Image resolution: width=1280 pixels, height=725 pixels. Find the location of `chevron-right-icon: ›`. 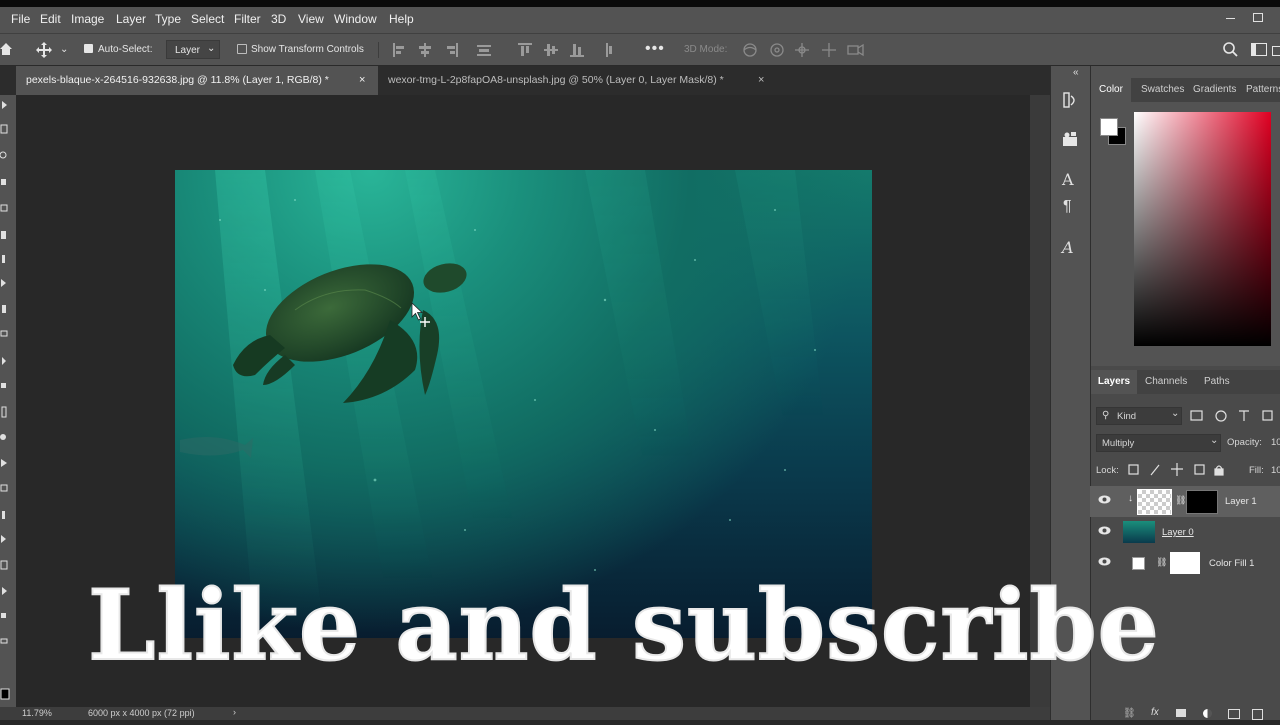

chevron-right-icon: › is located at coordinates (234, 712).